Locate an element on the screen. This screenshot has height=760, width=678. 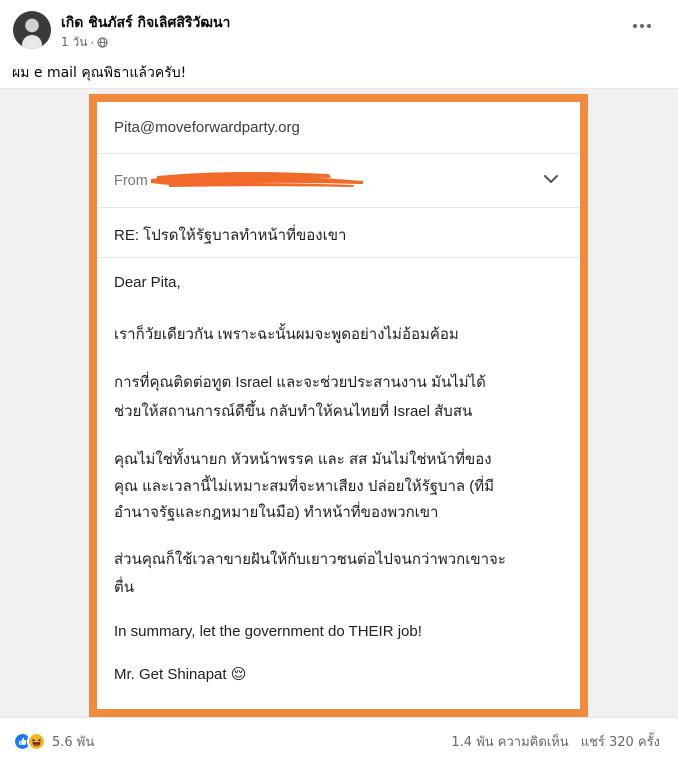
post-meta: 1 วัน · is located at coordinates (84, 42).